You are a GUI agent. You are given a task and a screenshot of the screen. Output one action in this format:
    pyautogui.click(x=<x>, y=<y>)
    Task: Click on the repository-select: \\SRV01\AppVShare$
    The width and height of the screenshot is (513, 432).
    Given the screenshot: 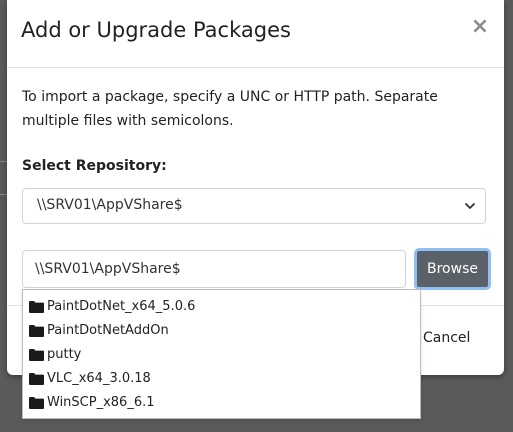 What is the action you would take?
    pyautogui.click(x=254, y=206)
    